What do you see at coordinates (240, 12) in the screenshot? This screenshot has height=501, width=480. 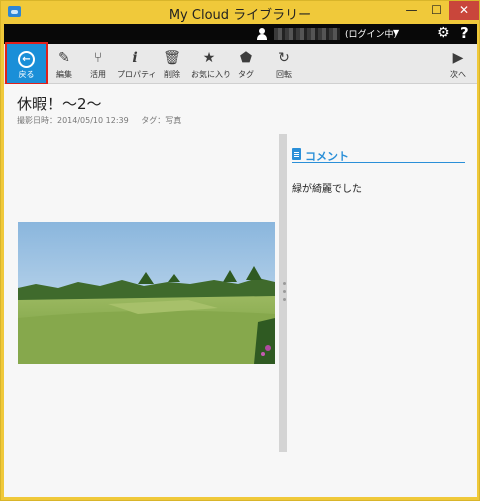 I see `title-bar: My Cloud ライブラリー — ☐ ✕` at bounding box center [240, 12].